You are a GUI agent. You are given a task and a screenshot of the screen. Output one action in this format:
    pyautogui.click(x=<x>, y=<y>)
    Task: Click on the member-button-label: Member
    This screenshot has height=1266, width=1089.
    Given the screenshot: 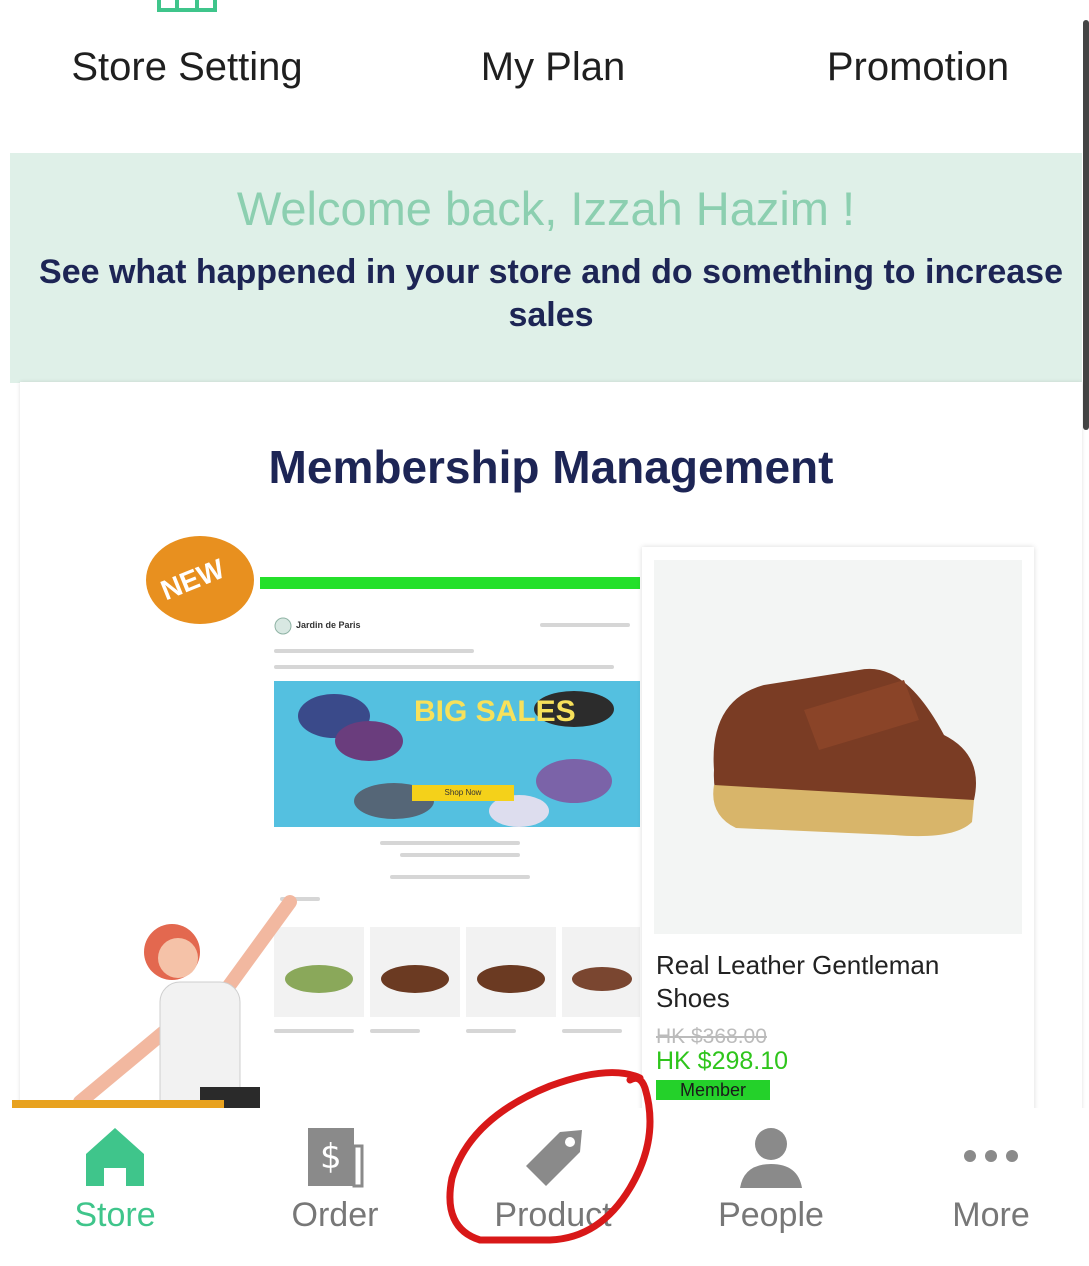 What is the action you would take?
    pyautogui.click(x=713, y=1090)
    